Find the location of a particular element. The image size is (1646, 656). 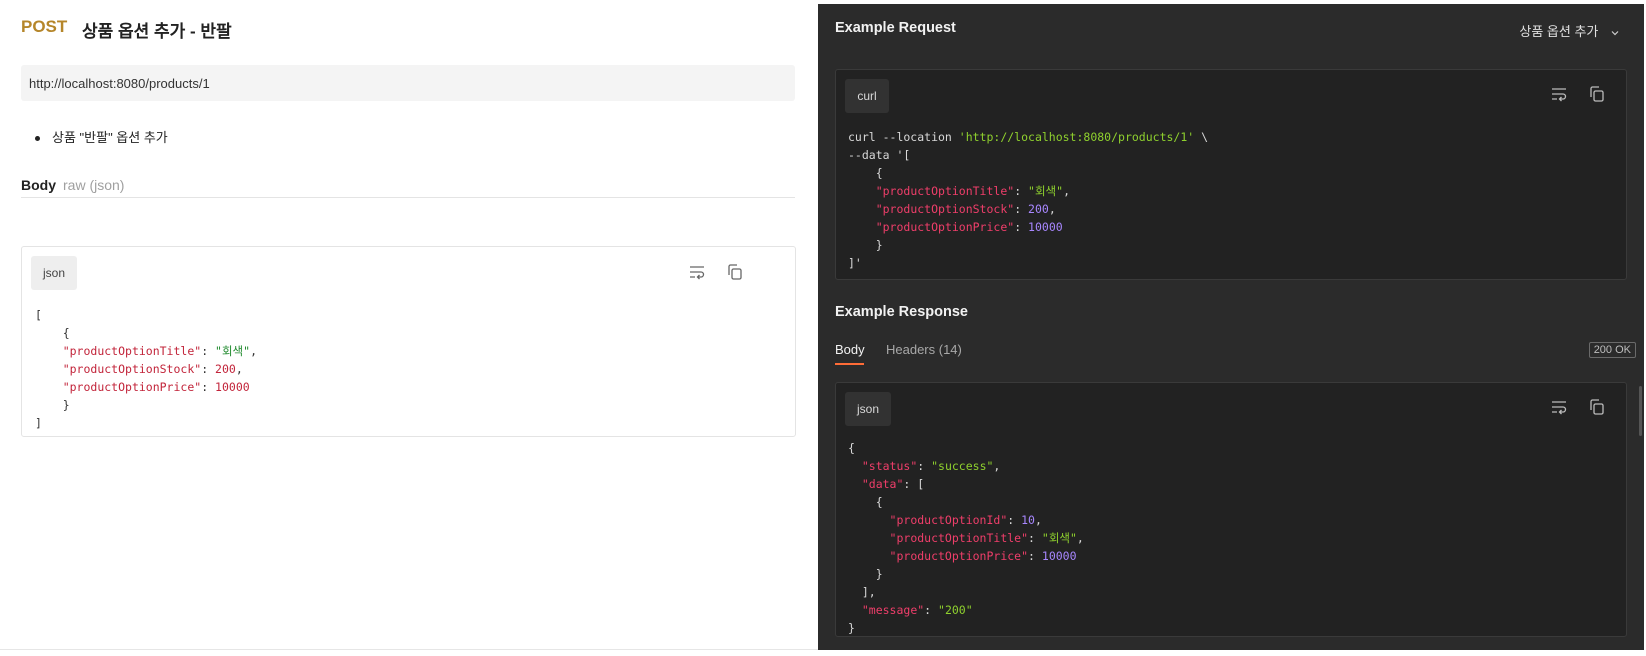

chevron-down-icon is located at coordinates (1615, 32).